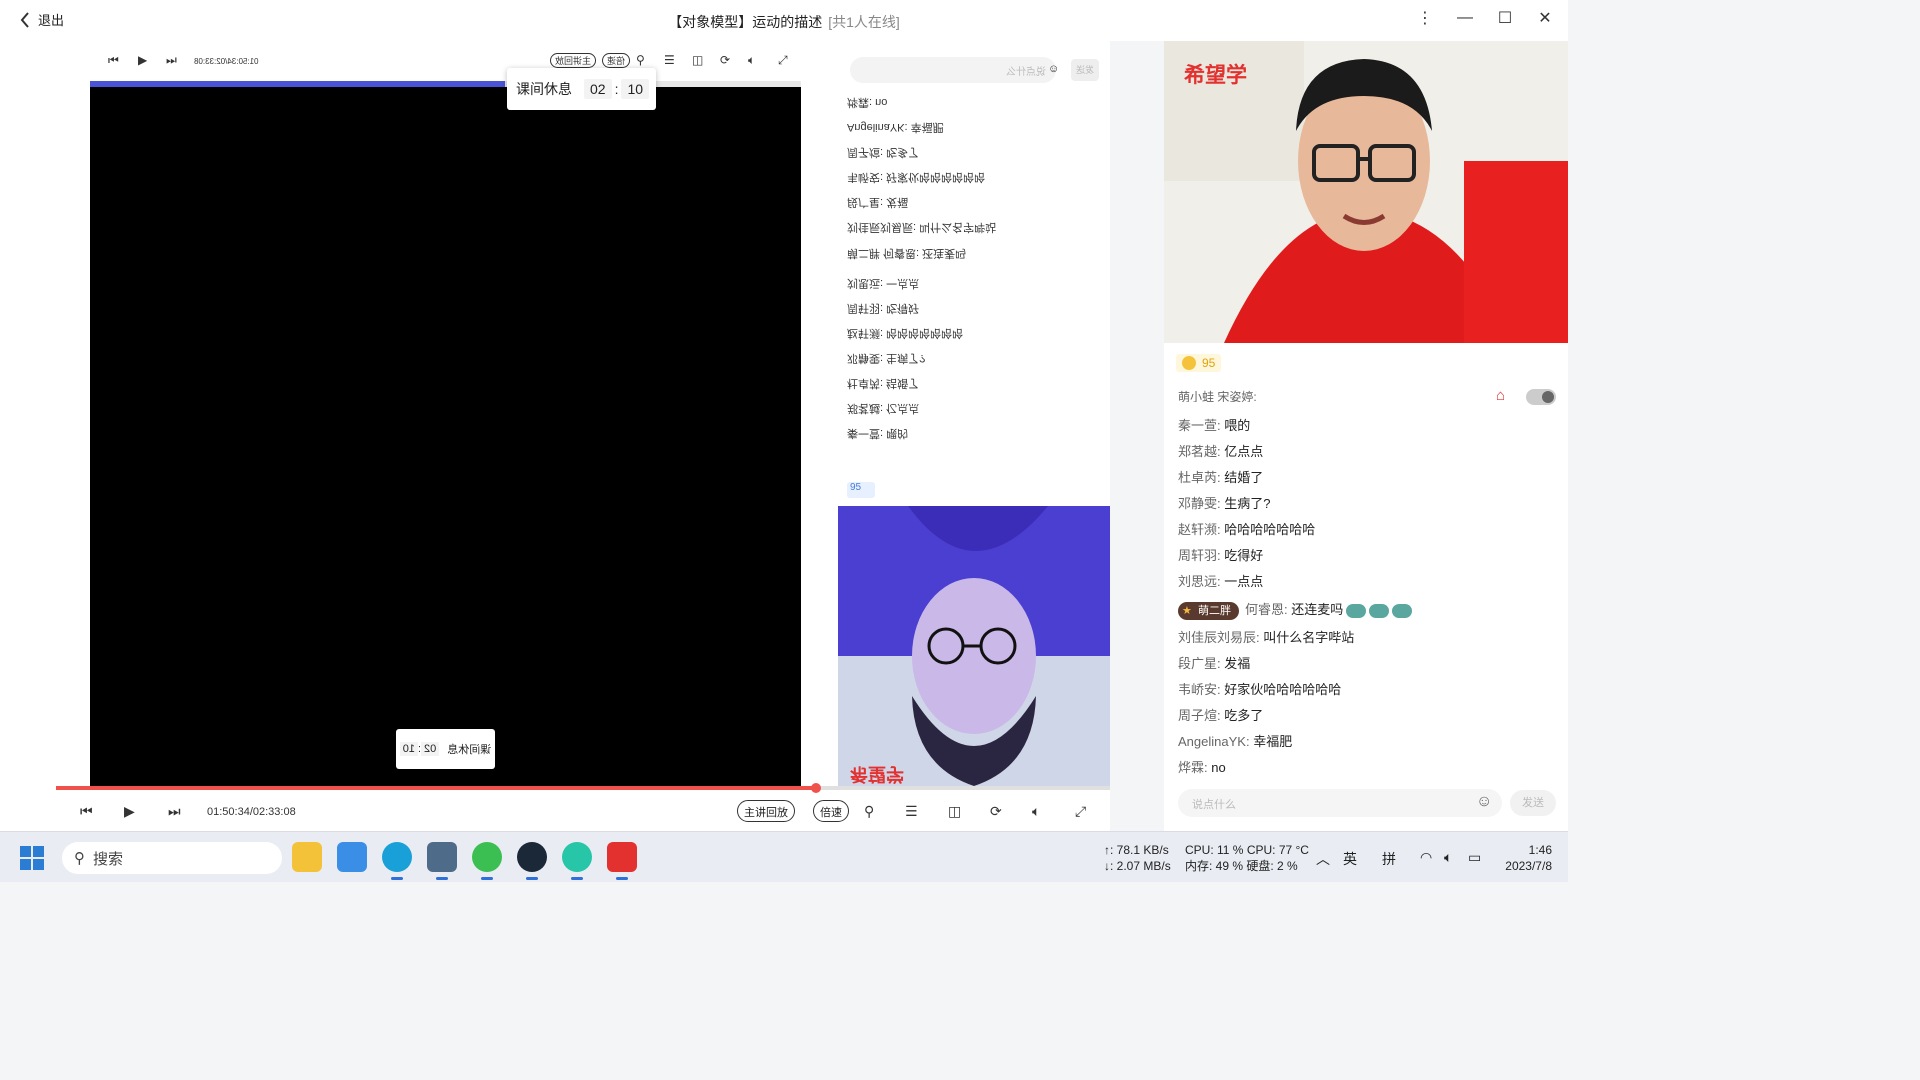  I want to click on chat-text: 还连麦吗, so click(1317, 609).